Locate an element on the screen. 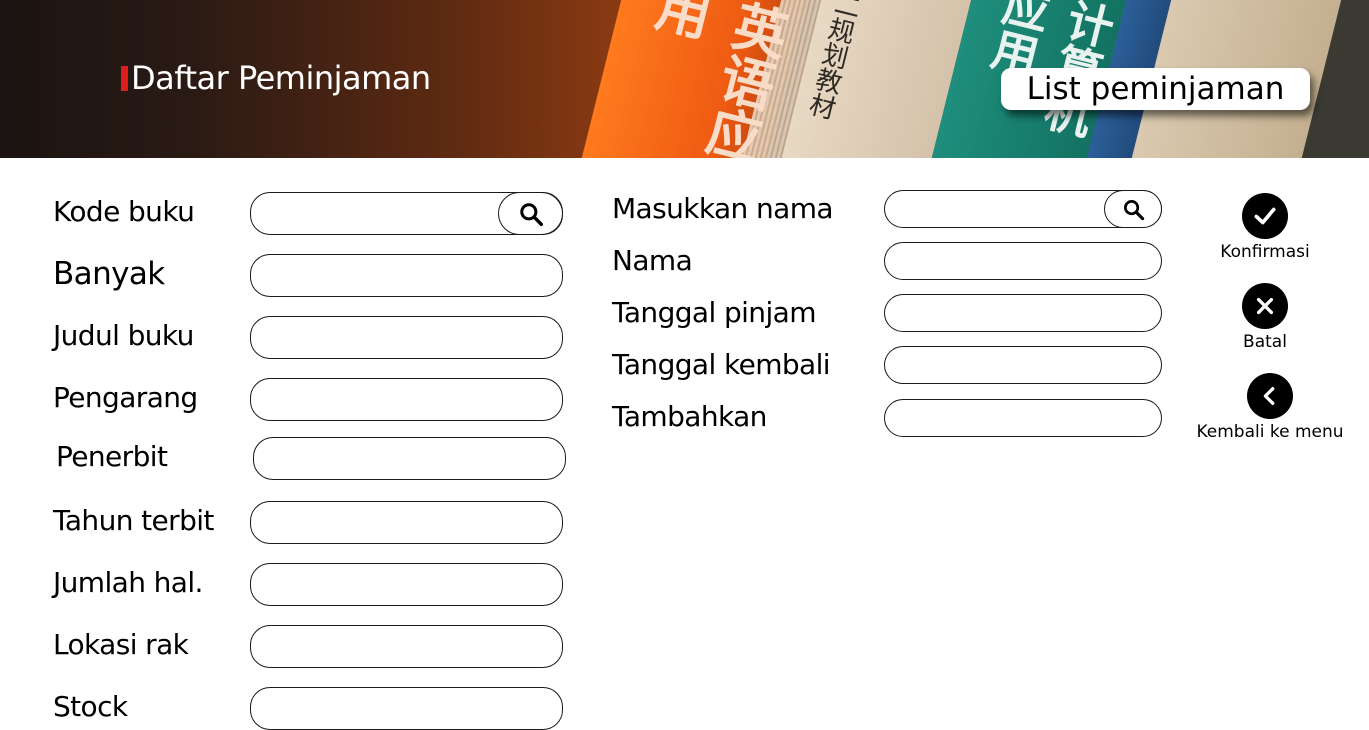 Image resolution: width=1369 pixels, height=730 pixels. label-judul-buku: Judul buku is located at coordinates (123, 335).